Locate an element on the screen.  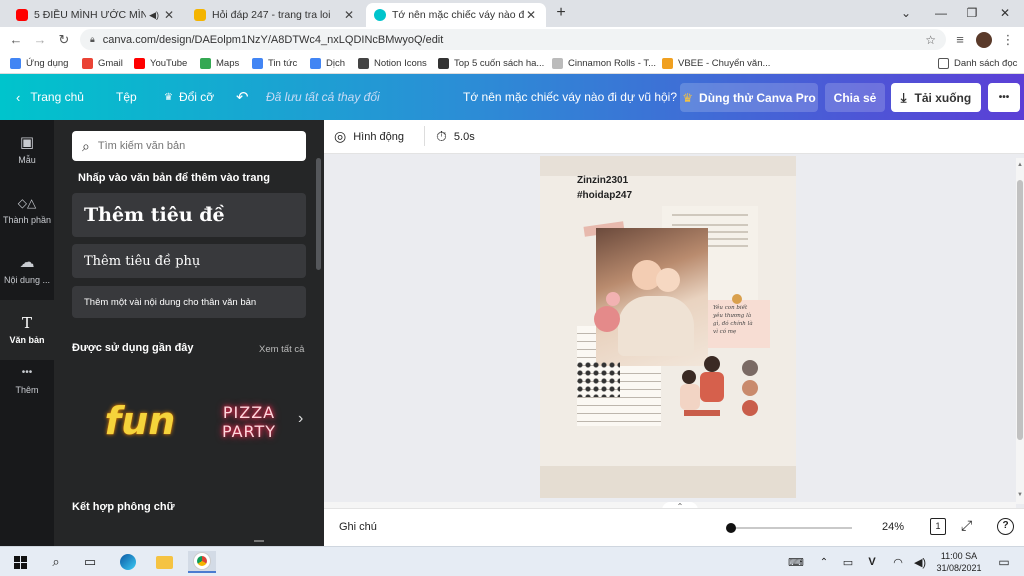
design-text-name: Zinzin2301 is located at coordinates (602, 180).